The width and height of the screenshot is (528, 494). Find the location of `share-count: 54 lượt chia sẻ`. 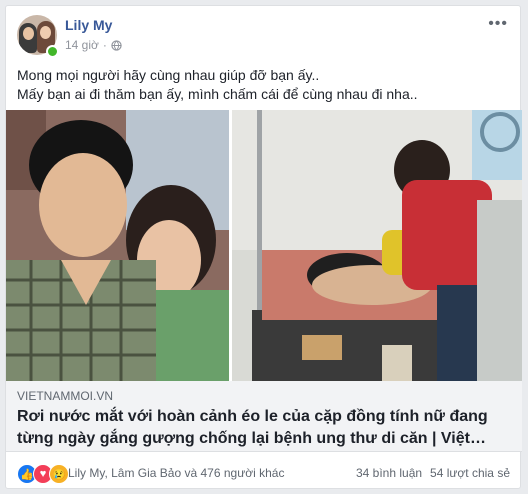

share-count: 54 lượt chia sẻ is located at coordinates (470, 473).